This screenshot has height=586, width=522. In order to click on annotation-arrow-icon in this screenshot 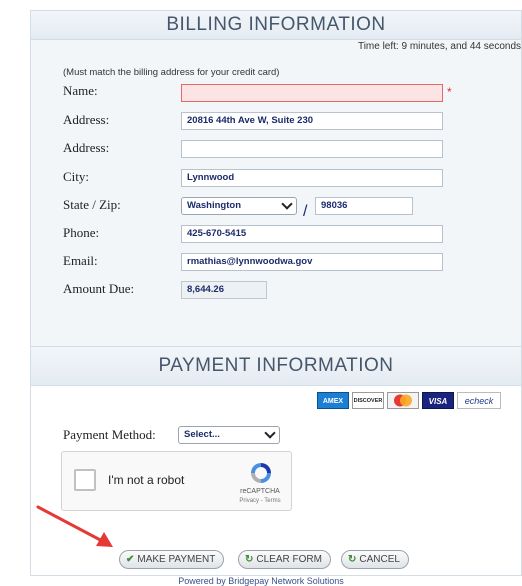, I will do `click(74, 526)`.